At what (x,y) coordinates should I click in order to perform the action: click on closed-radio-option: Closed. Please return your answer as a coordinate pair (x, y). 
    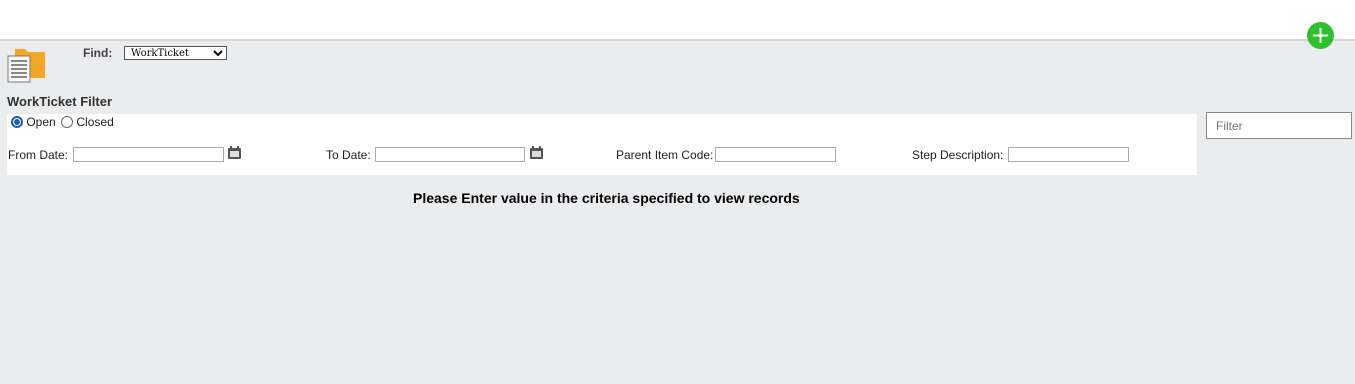
    Looking at the image, I should click on (87, 122).